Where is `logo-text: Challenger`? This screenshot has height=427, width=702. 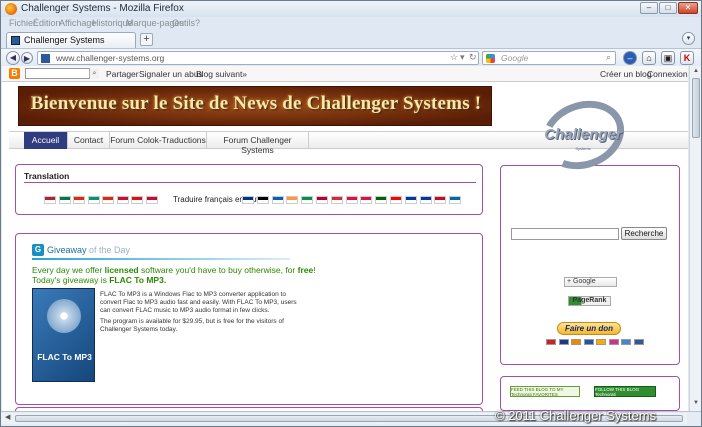
logo-text: Challenger is located at coordinates (583, 134).